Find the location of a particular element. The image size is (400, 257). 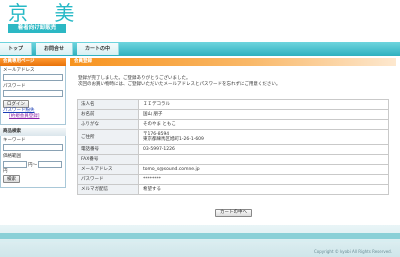

street-address: 東京都練馬区旭町1-26-1-609 is located at coordinates (173, 139).